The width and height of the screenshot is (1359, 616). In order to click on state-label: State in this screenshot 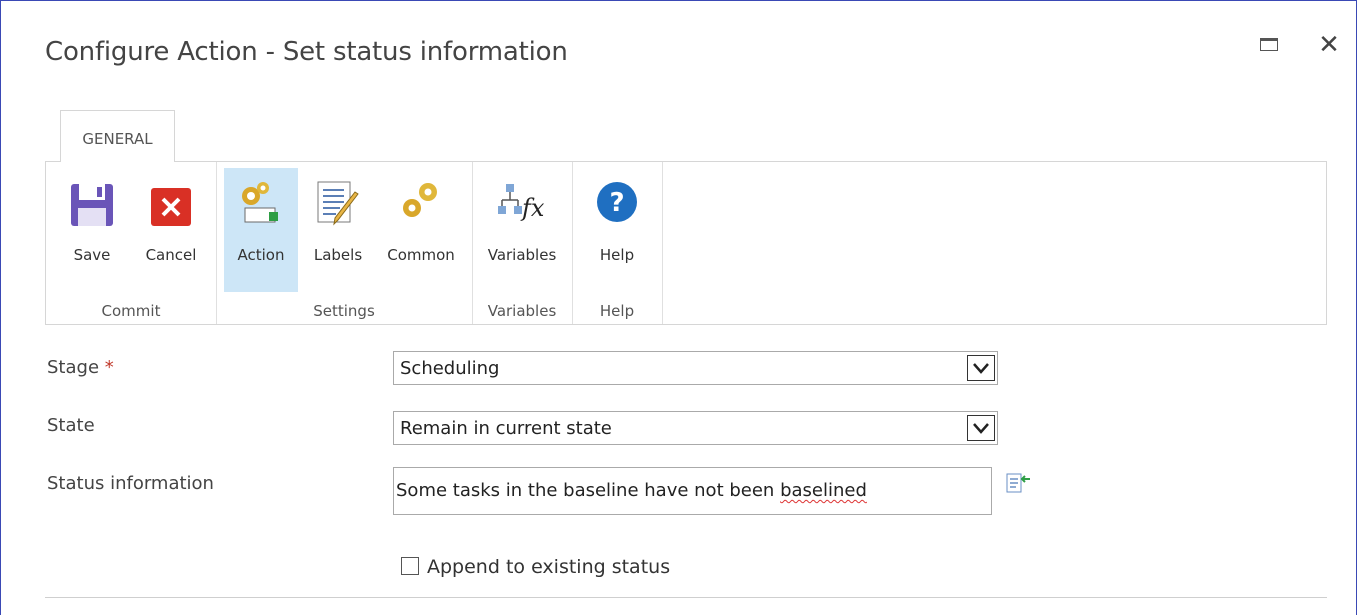, I will do `click(71, 425)`.